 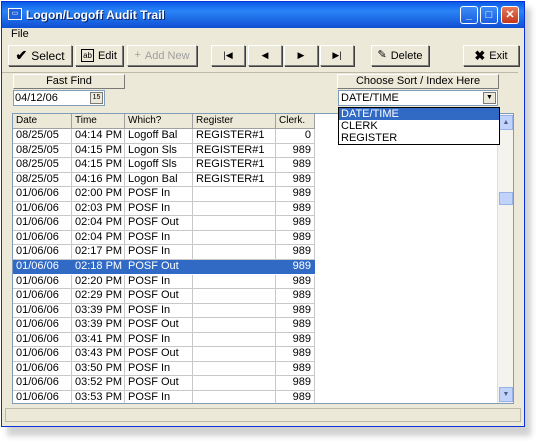 I want to click on chevron-down-icon: ▼, so click(x=489, y=98).